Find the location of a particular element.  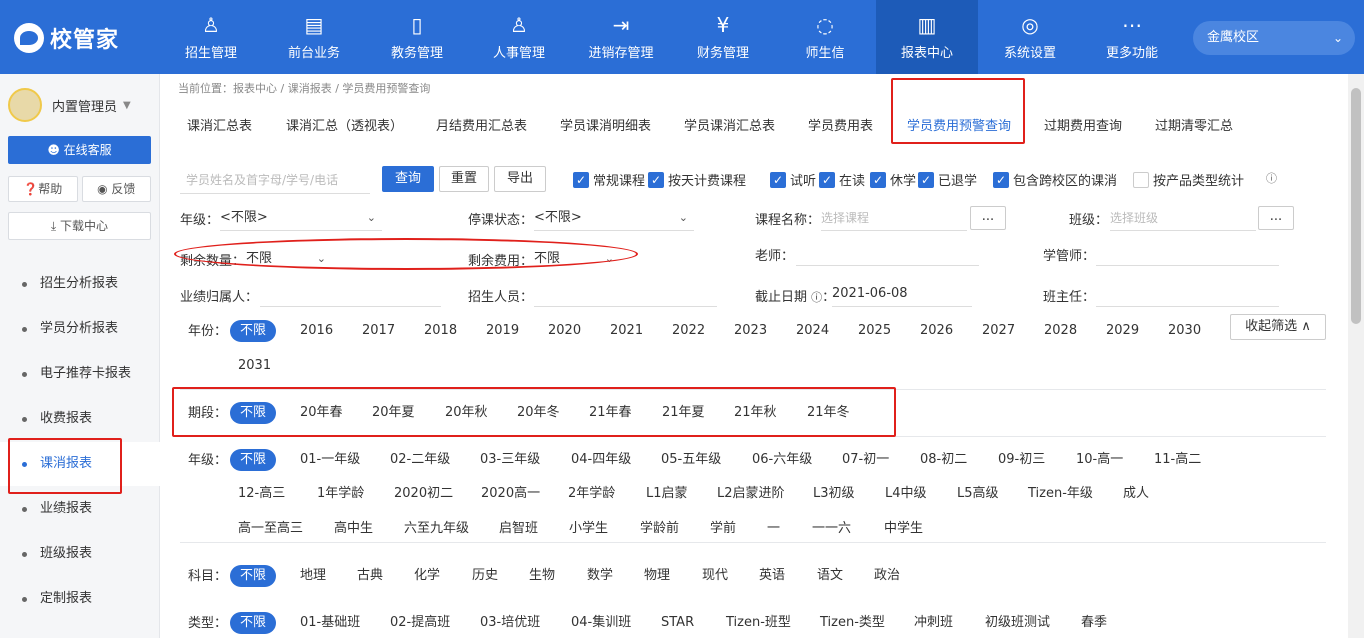

grade-option: 小学生 is located at coordinates (588, 529).